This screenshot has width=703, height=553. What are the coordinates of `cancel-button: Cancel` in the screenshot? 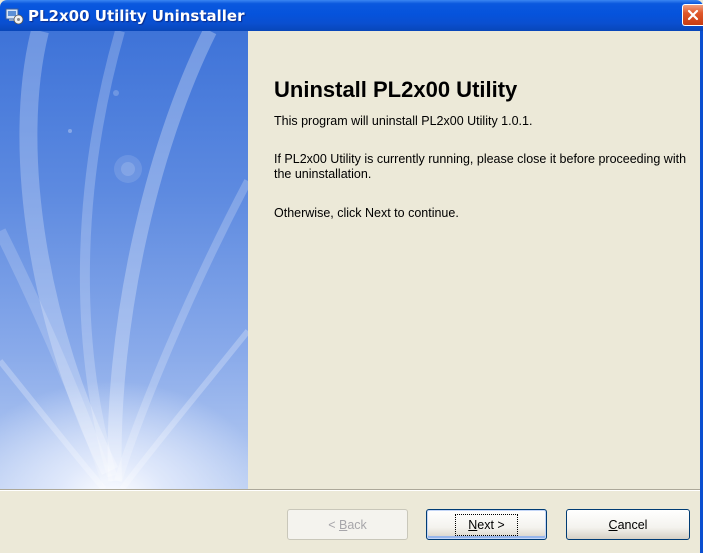 It's located at (628, 524).